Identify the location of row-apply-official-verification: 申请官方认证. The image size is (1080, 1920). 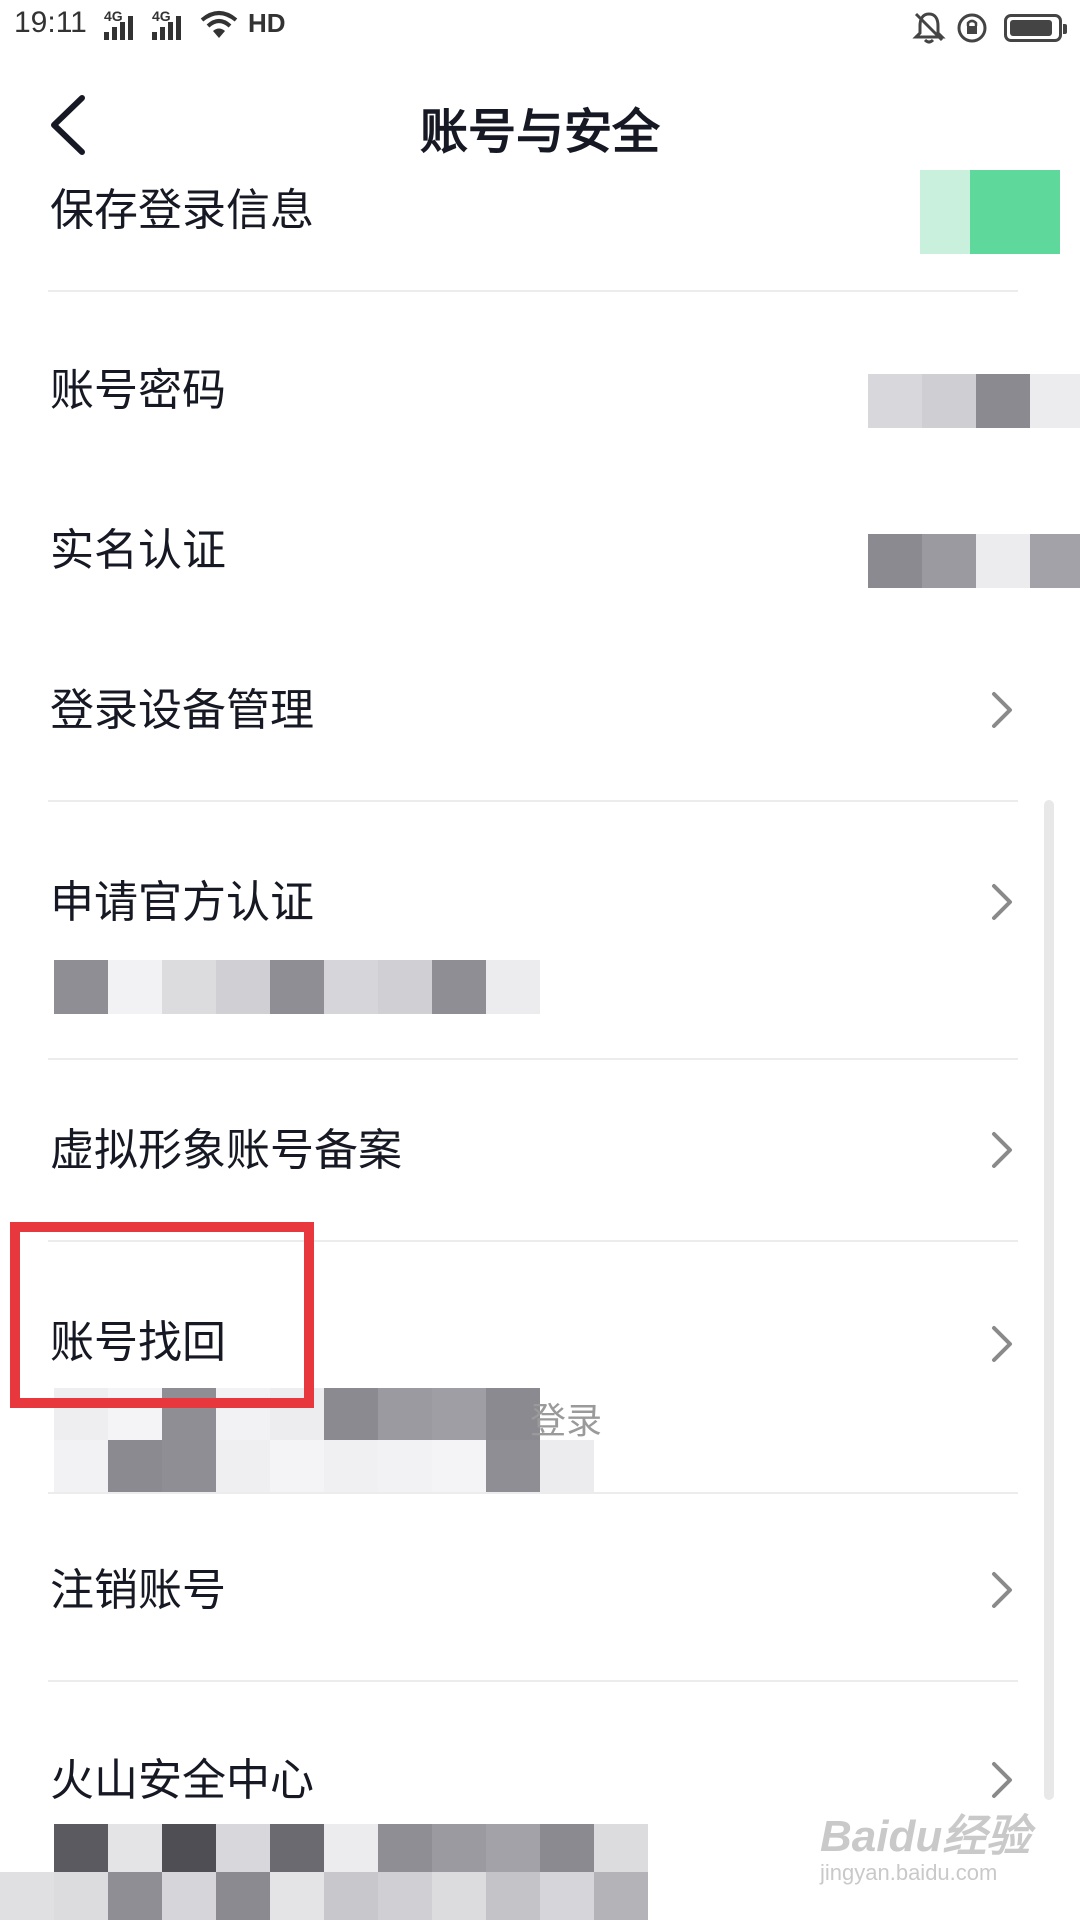
(540, 950).